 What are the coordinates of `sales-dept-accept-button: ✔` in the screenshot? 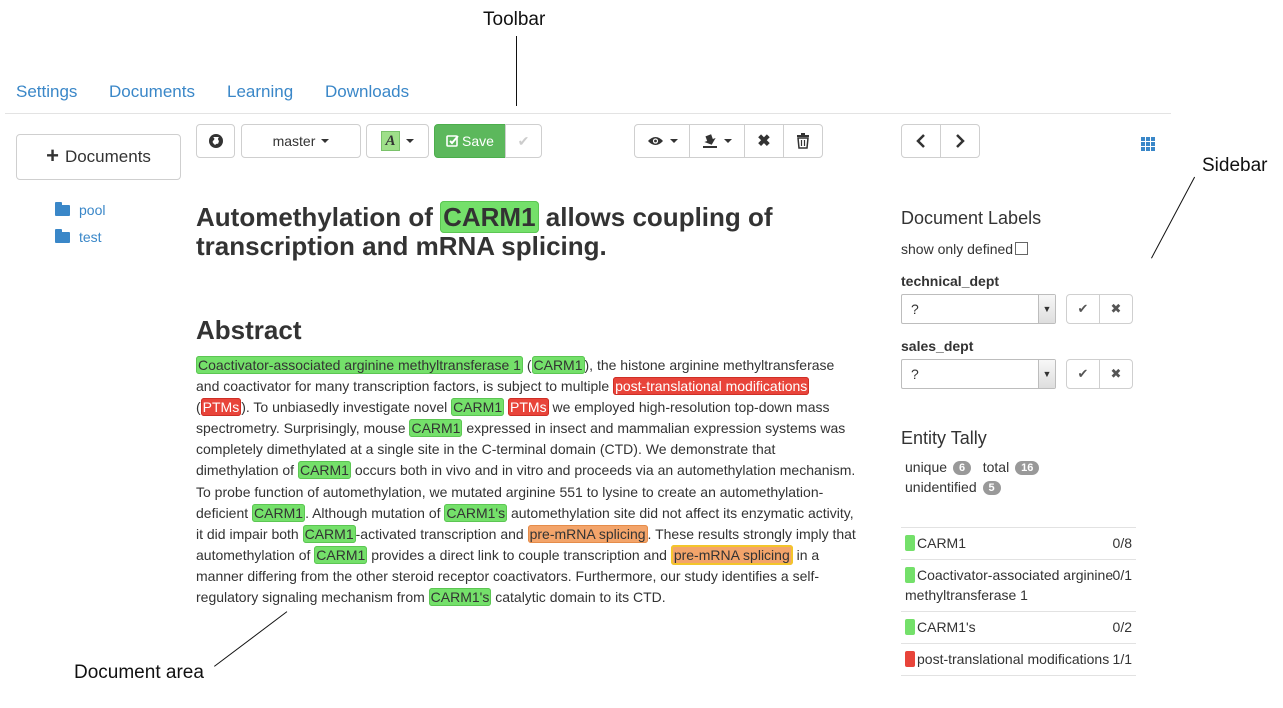 It's located at (1083, 374).